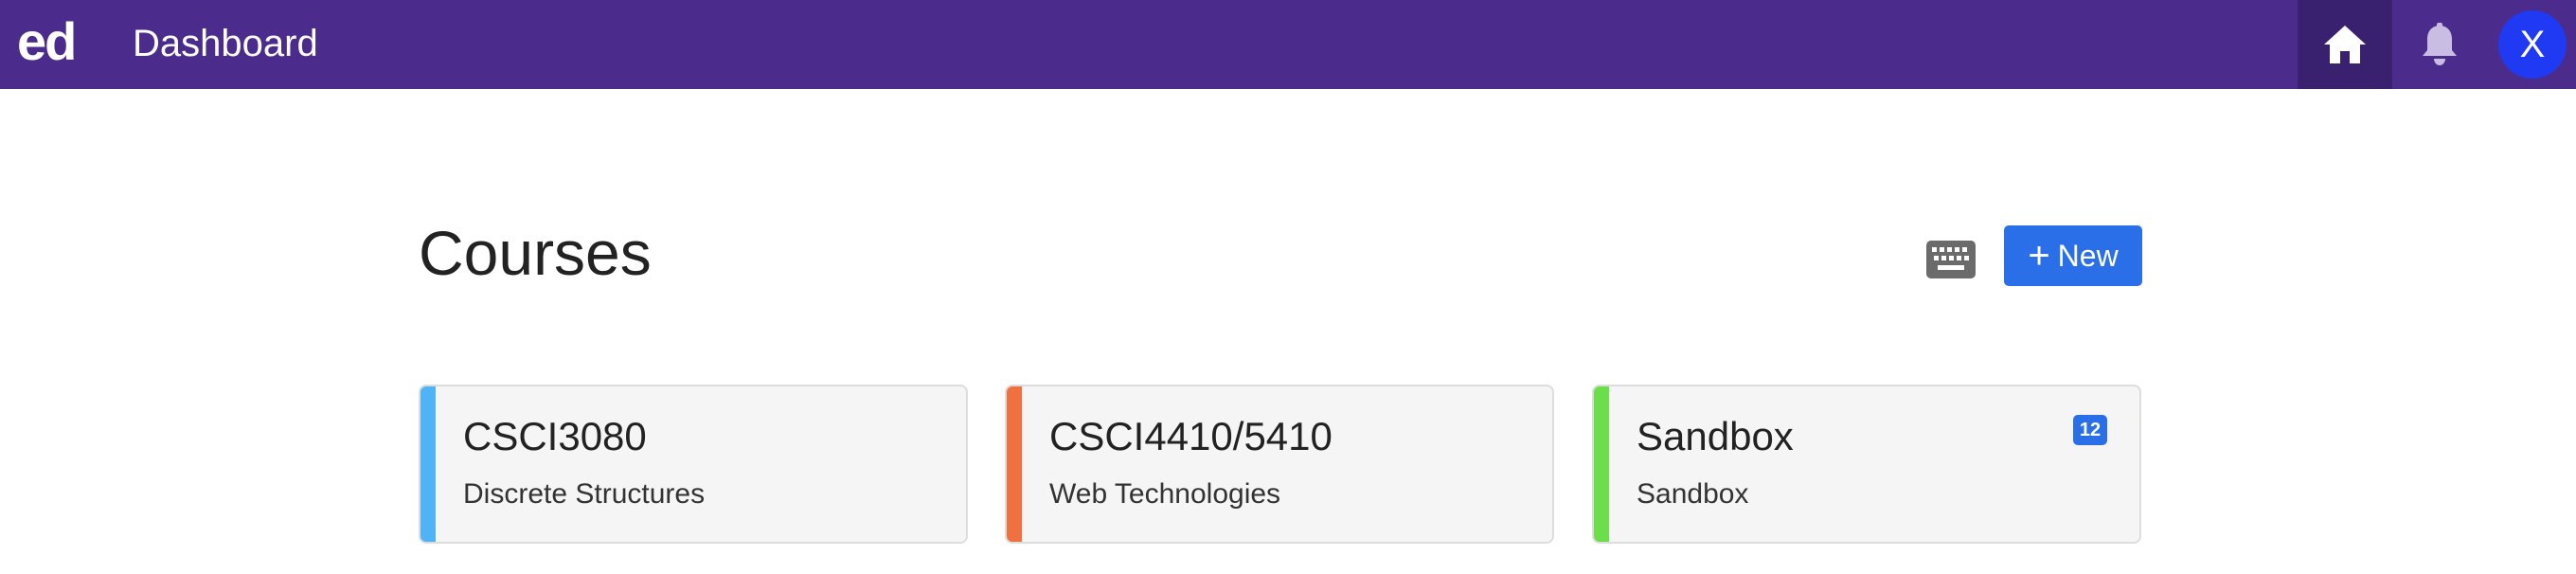 This screenshot has height=574, width=2576. What do you see at coordinates (2039, 256) in the screenshot?
I see `plus-icon: +` at bounding box center [2039, 256].